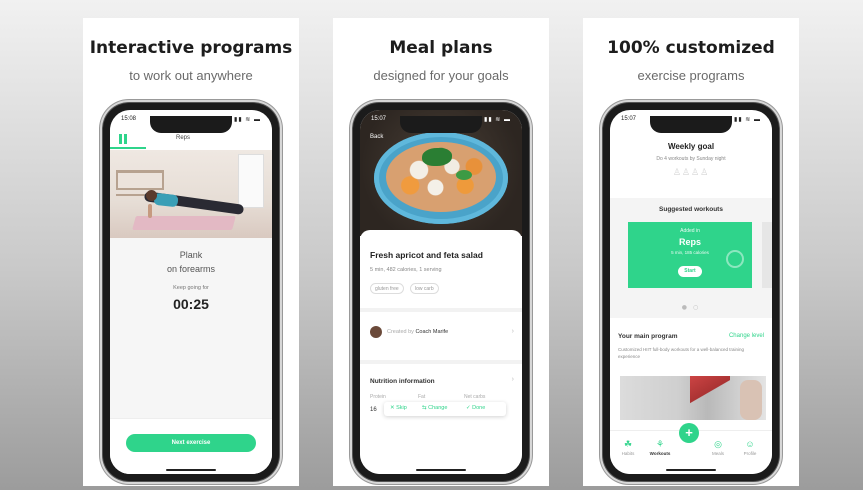  Describe the element at coordinates (191, 262) in the screenshot. I see `exercise-name: Plank on forearms` at that location.